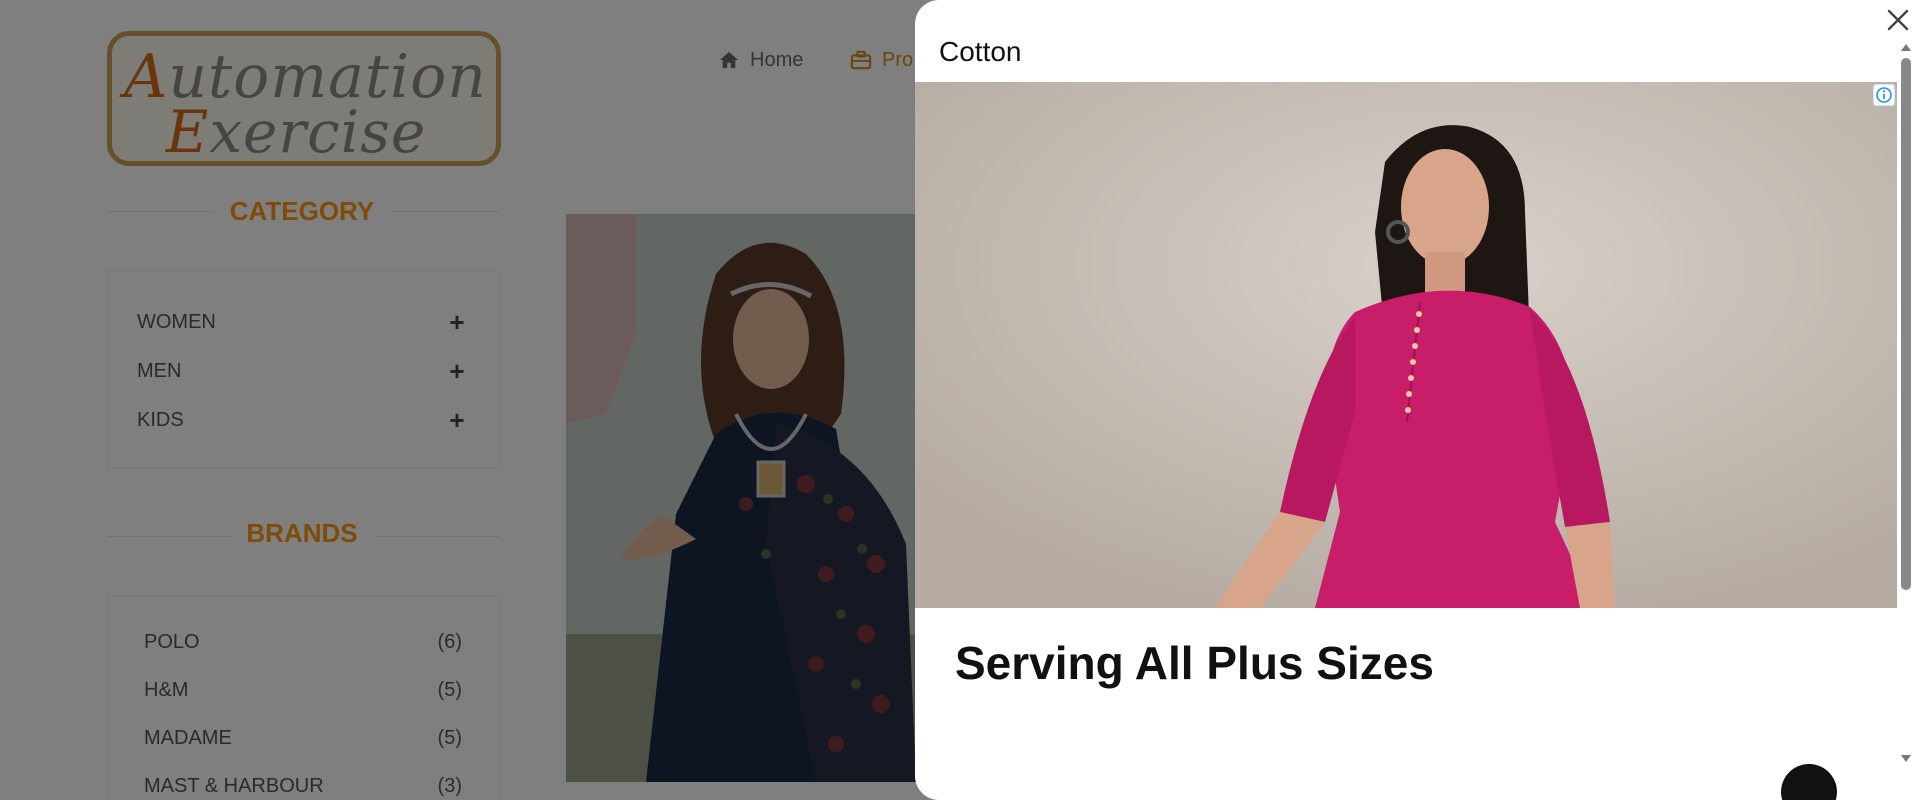 The image size is (1920, 800). I want to click on scroll-up-arrow-icon, so click(1906, 47).